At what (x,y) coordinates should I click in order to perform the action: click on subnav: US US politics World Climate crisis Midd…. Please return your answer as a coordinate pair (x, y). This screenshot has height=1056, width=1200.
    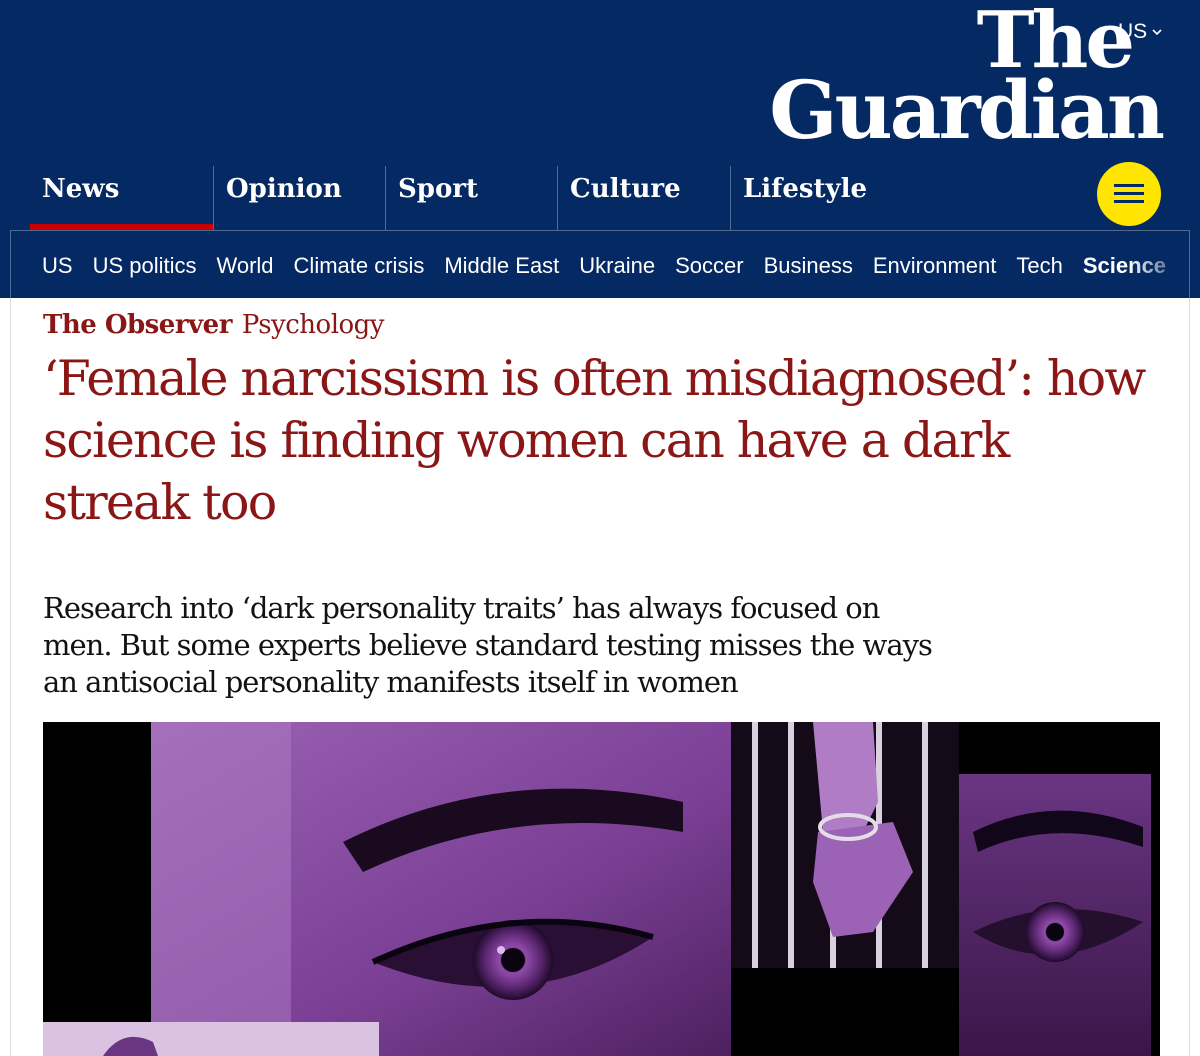
    Looking at the image, I should click on (600, 264).